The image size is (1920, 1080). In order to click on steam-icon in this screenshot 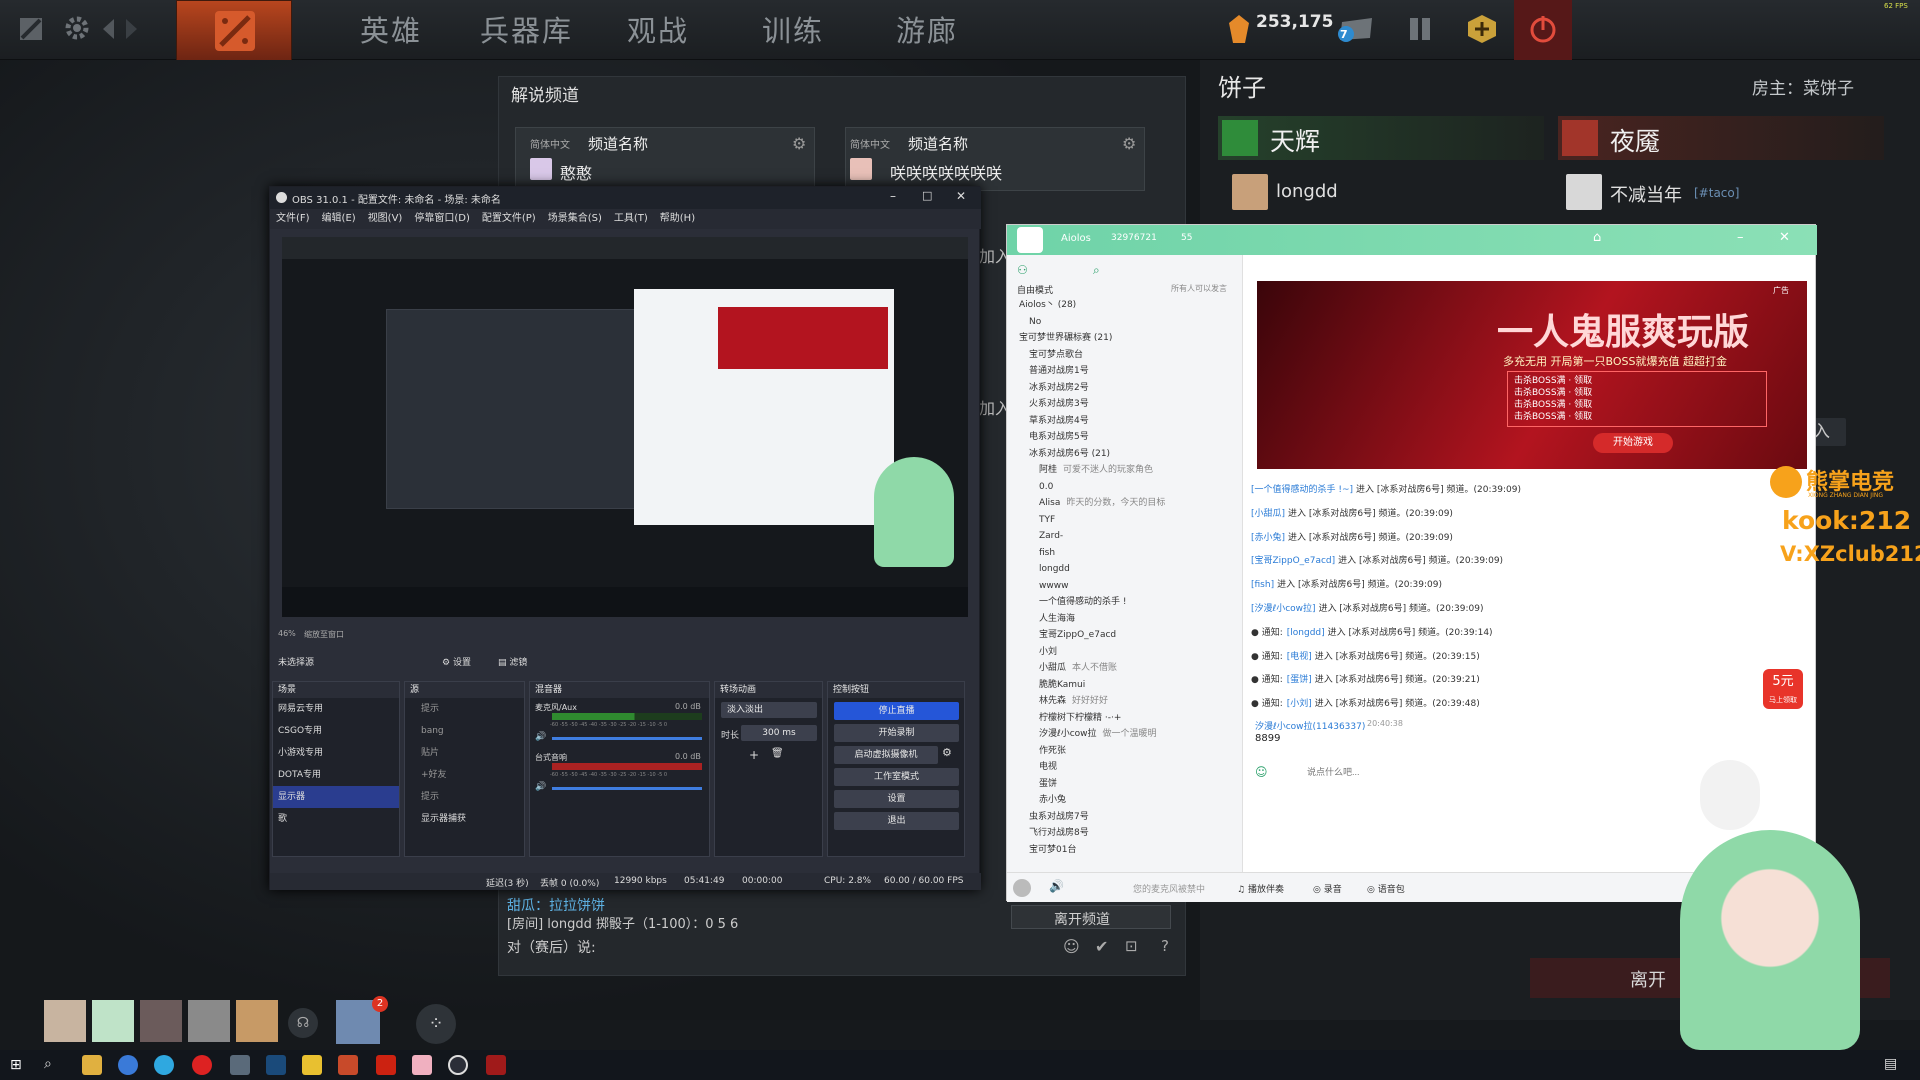, I will do `click(276, 1065)`.